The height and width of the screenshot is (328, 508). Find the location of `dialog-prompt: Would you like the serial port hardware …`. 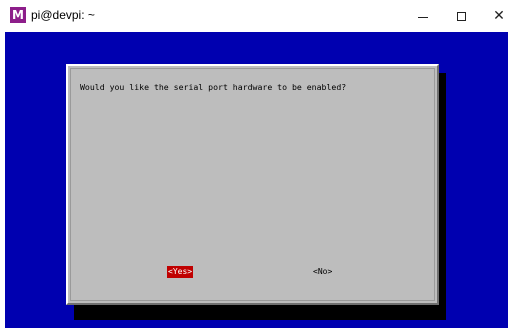

dialog-prompt: Would you like the serial port hardware … is located at coordinates (213, 87).